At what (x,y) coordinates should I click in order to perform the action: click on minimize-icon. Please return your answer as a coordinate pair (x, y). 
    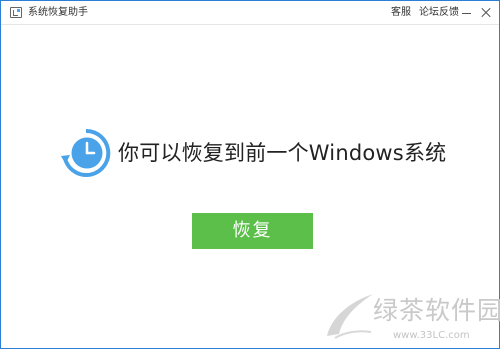
    Looking at the image, I should click on (466, 12).